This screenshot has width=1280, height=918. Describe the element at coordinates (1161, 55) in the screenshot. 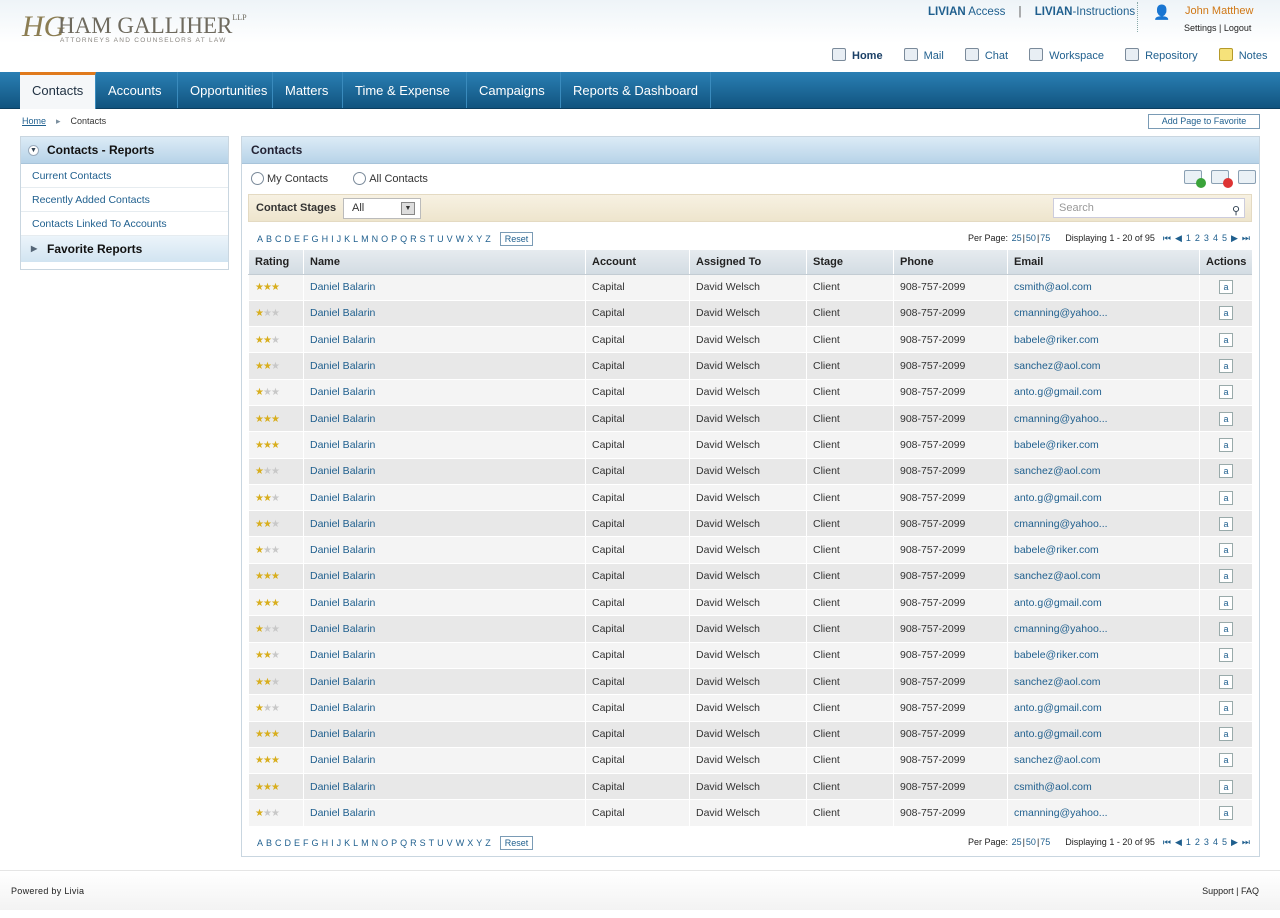

I see `nav-repository: Repository` at that location.